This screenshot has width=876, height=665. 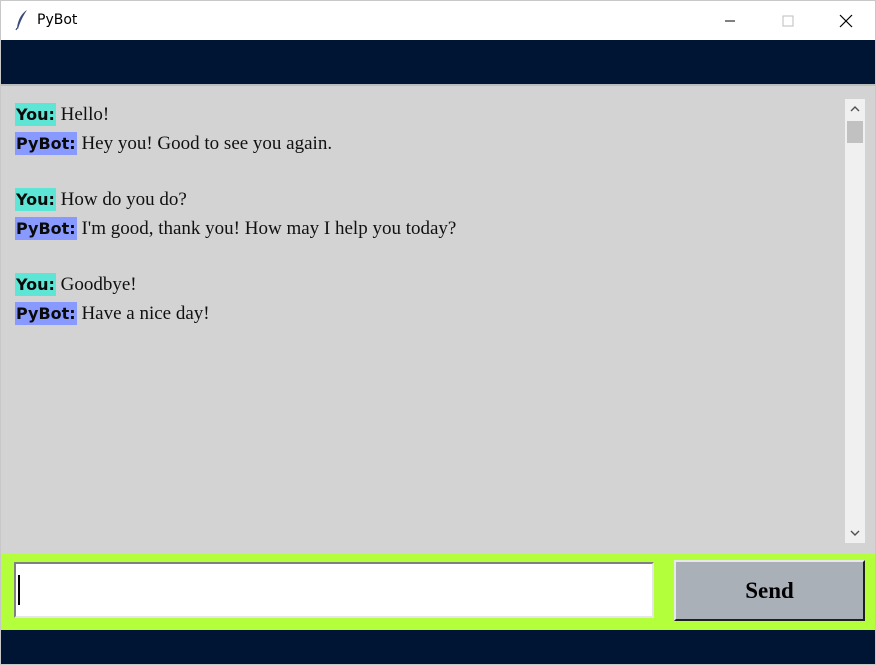 I want to click on message-row: You: Goodbye!, so click(x=425, y=284).